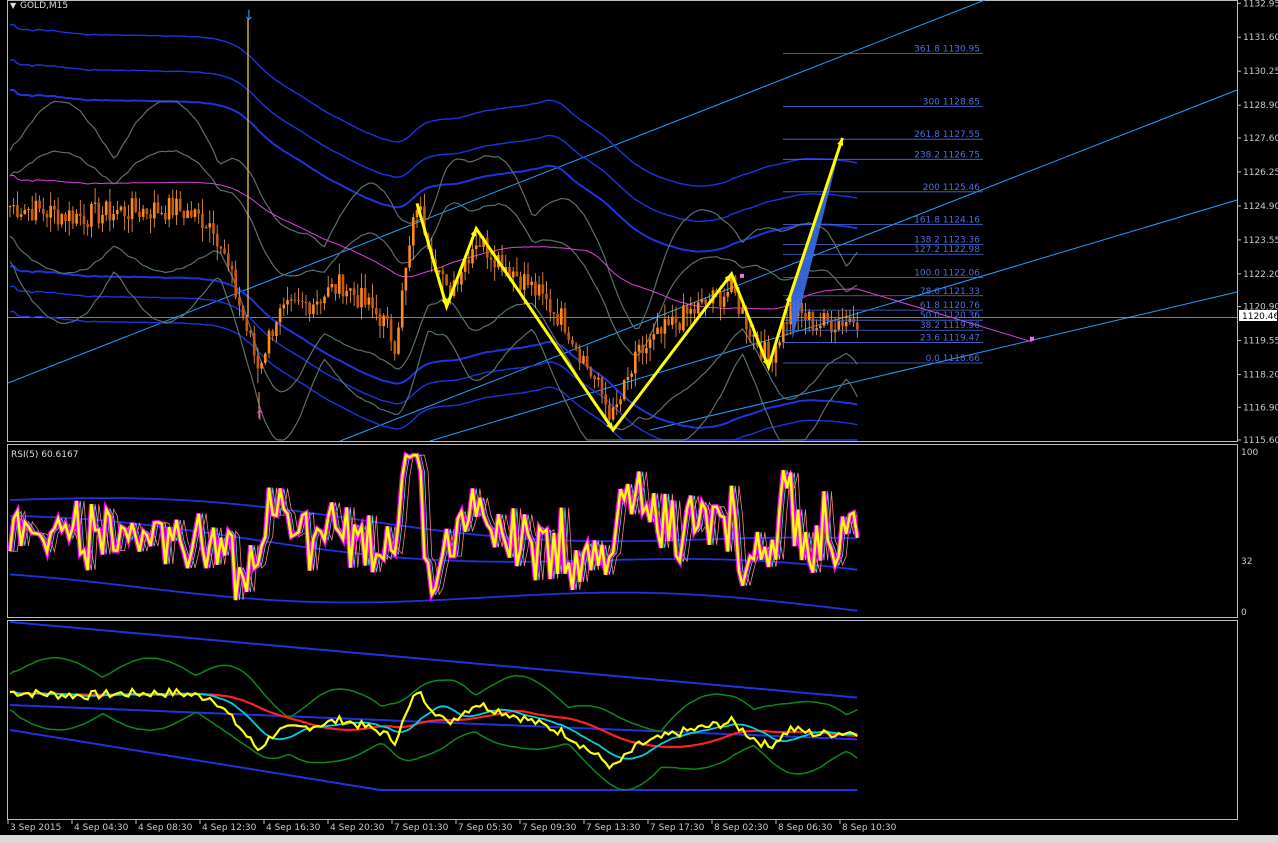 The width and height of the screenshot is (1278, 843). What do you see at coordinates (950, 306) in the screenshot?
I see `fib-level-label: 61.8 1120.76` at bounding box center [950, 306].